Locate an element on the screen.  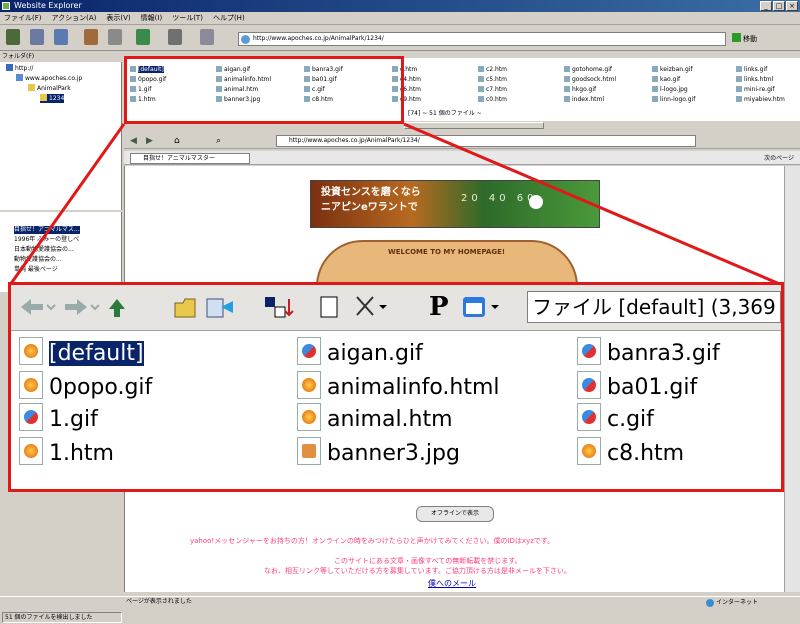
tree-view-icon is located at coordinates (365, 306).